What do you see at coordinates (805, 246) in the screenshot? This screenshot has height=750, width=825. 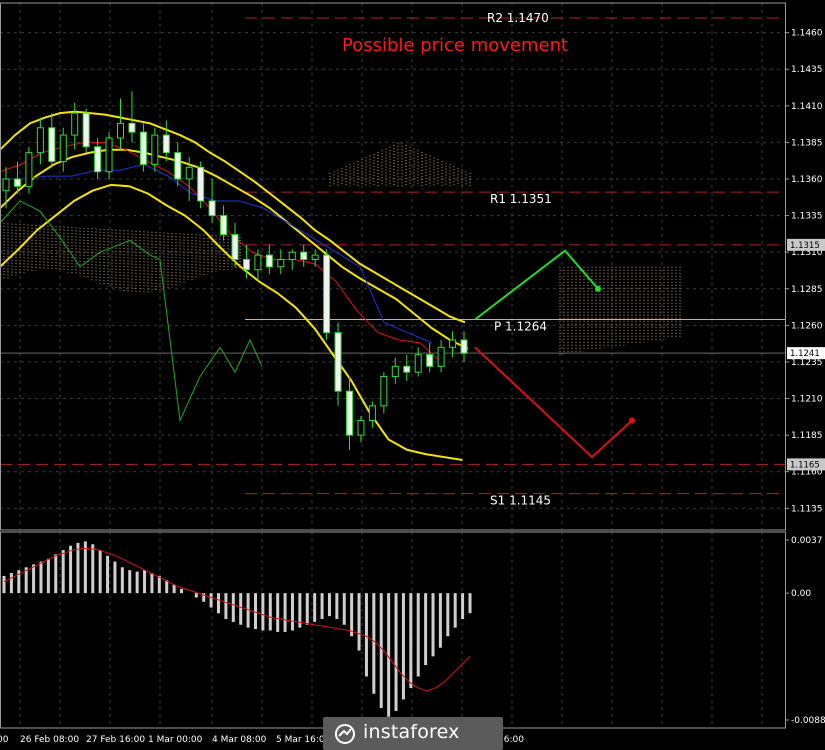 I see `price-tag-label: 1.1315` at bounding box center [805, 246].